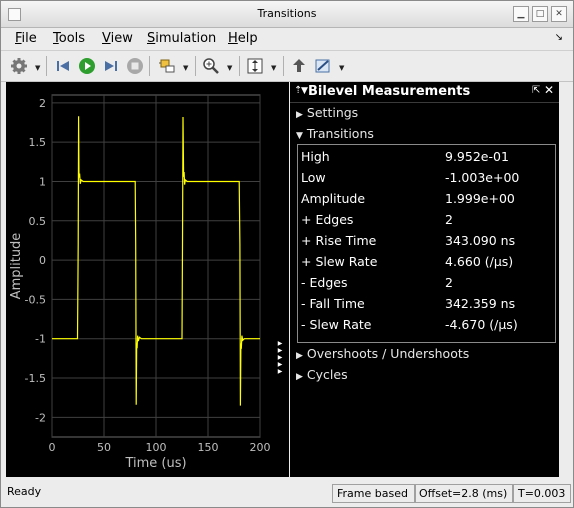 The height and width of the screenshot is (508, 574). I want to click on zoom-in-icon, so click(211, 66).